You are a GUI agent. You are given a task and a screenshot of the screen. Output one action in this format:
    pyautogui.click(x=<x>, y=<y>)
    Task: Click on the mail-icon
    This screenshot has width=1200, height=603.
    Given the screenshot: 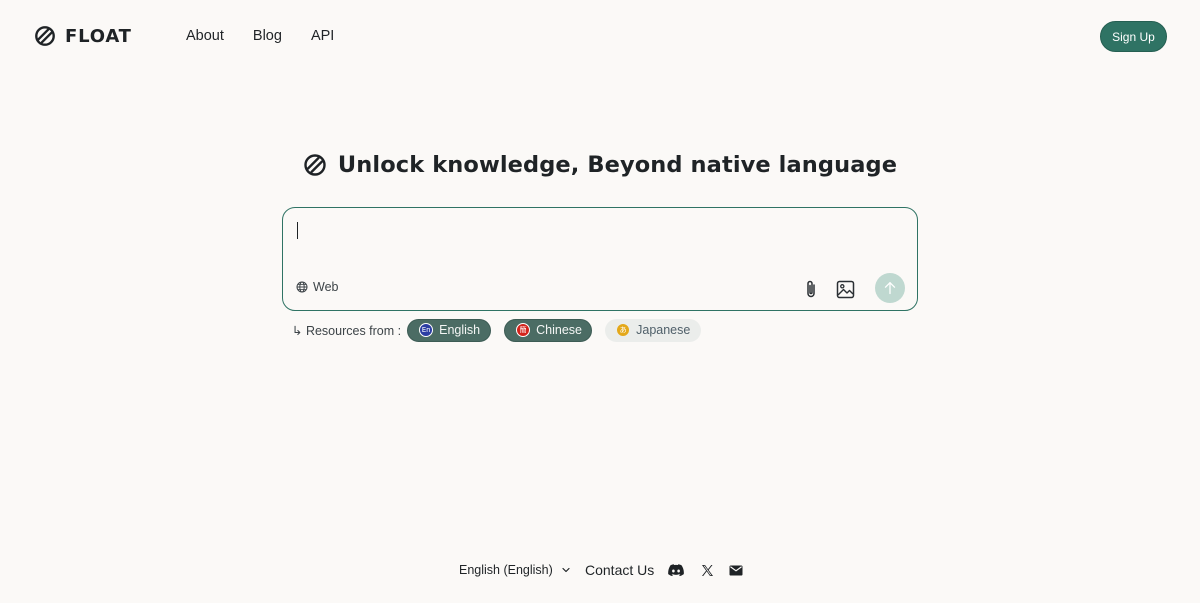 What is the action you would take?
    pyautogui.click(x=736, y=570)
    